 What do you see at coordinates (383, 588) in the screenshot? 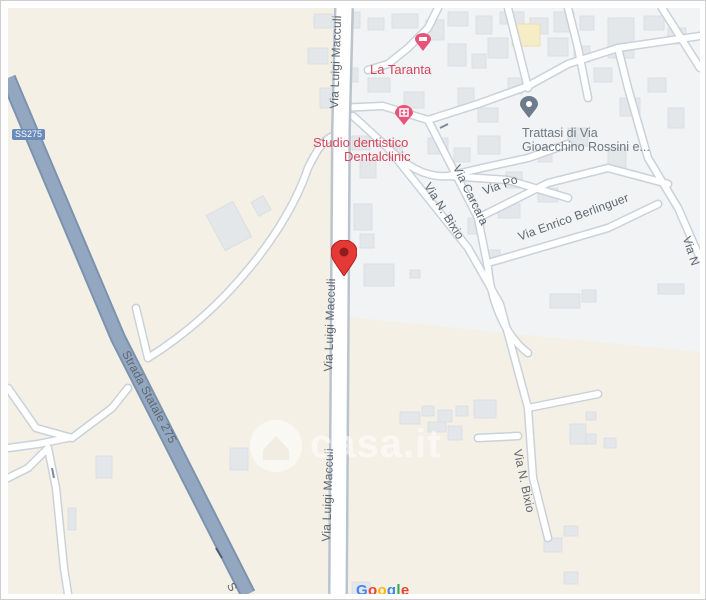
I see `google-logo: Google` at bounding box center [383, 588].